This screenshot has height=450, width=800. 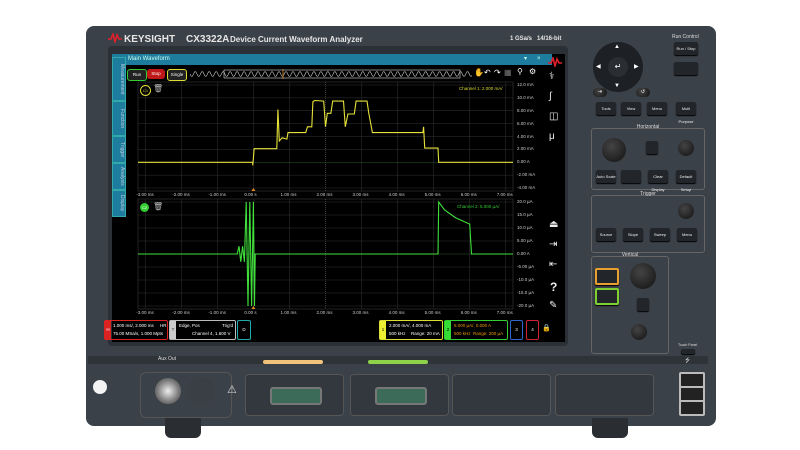 What do you see at coordinates (598, 66) in the screenshot?
I see `arrow-left-icon: ◀` at bounding box center [598, 66].